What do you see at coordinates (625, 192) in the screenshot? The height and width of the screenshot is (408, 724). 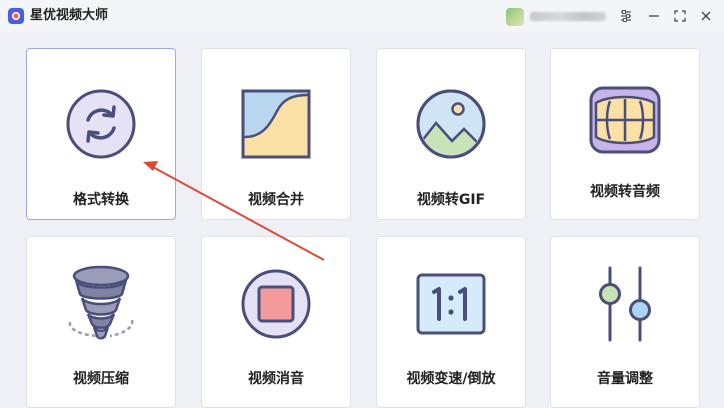 I see `tool-label: 视频转音频` at bounding box center [625, 192].